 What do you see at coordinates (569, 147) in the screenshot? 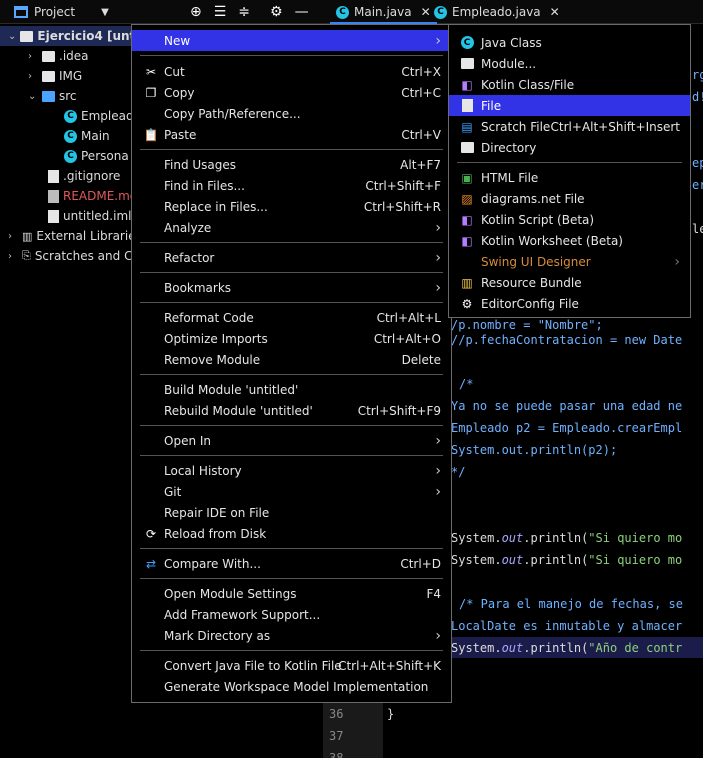
I see `submenu-item-directory: Directory` at bounding box center [569, 147].